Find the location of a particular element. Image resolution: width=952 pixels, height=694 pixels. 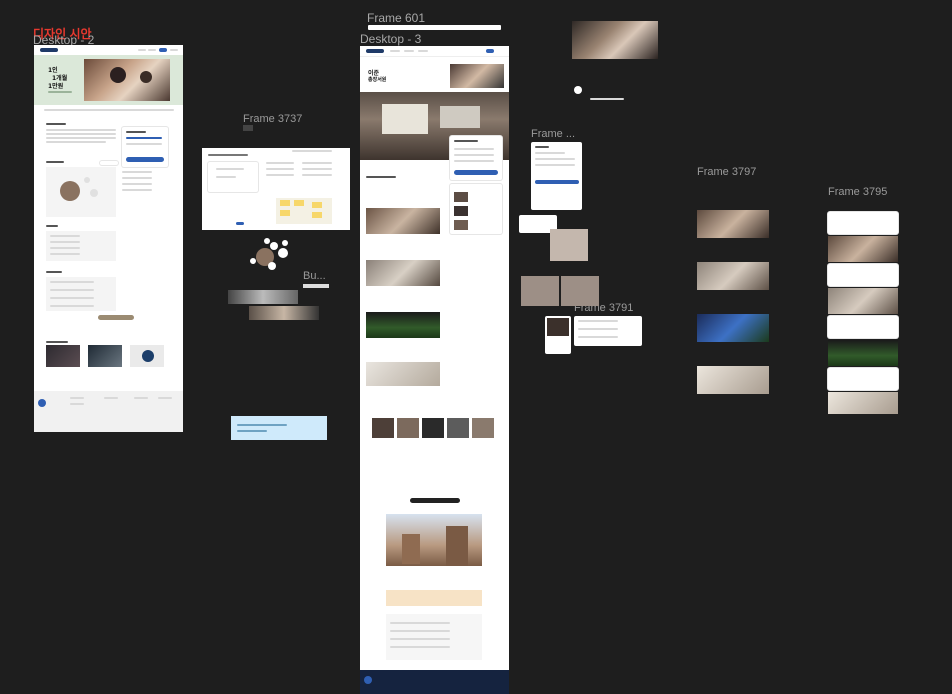

sticky-notes is located at coordinates (304, 211).